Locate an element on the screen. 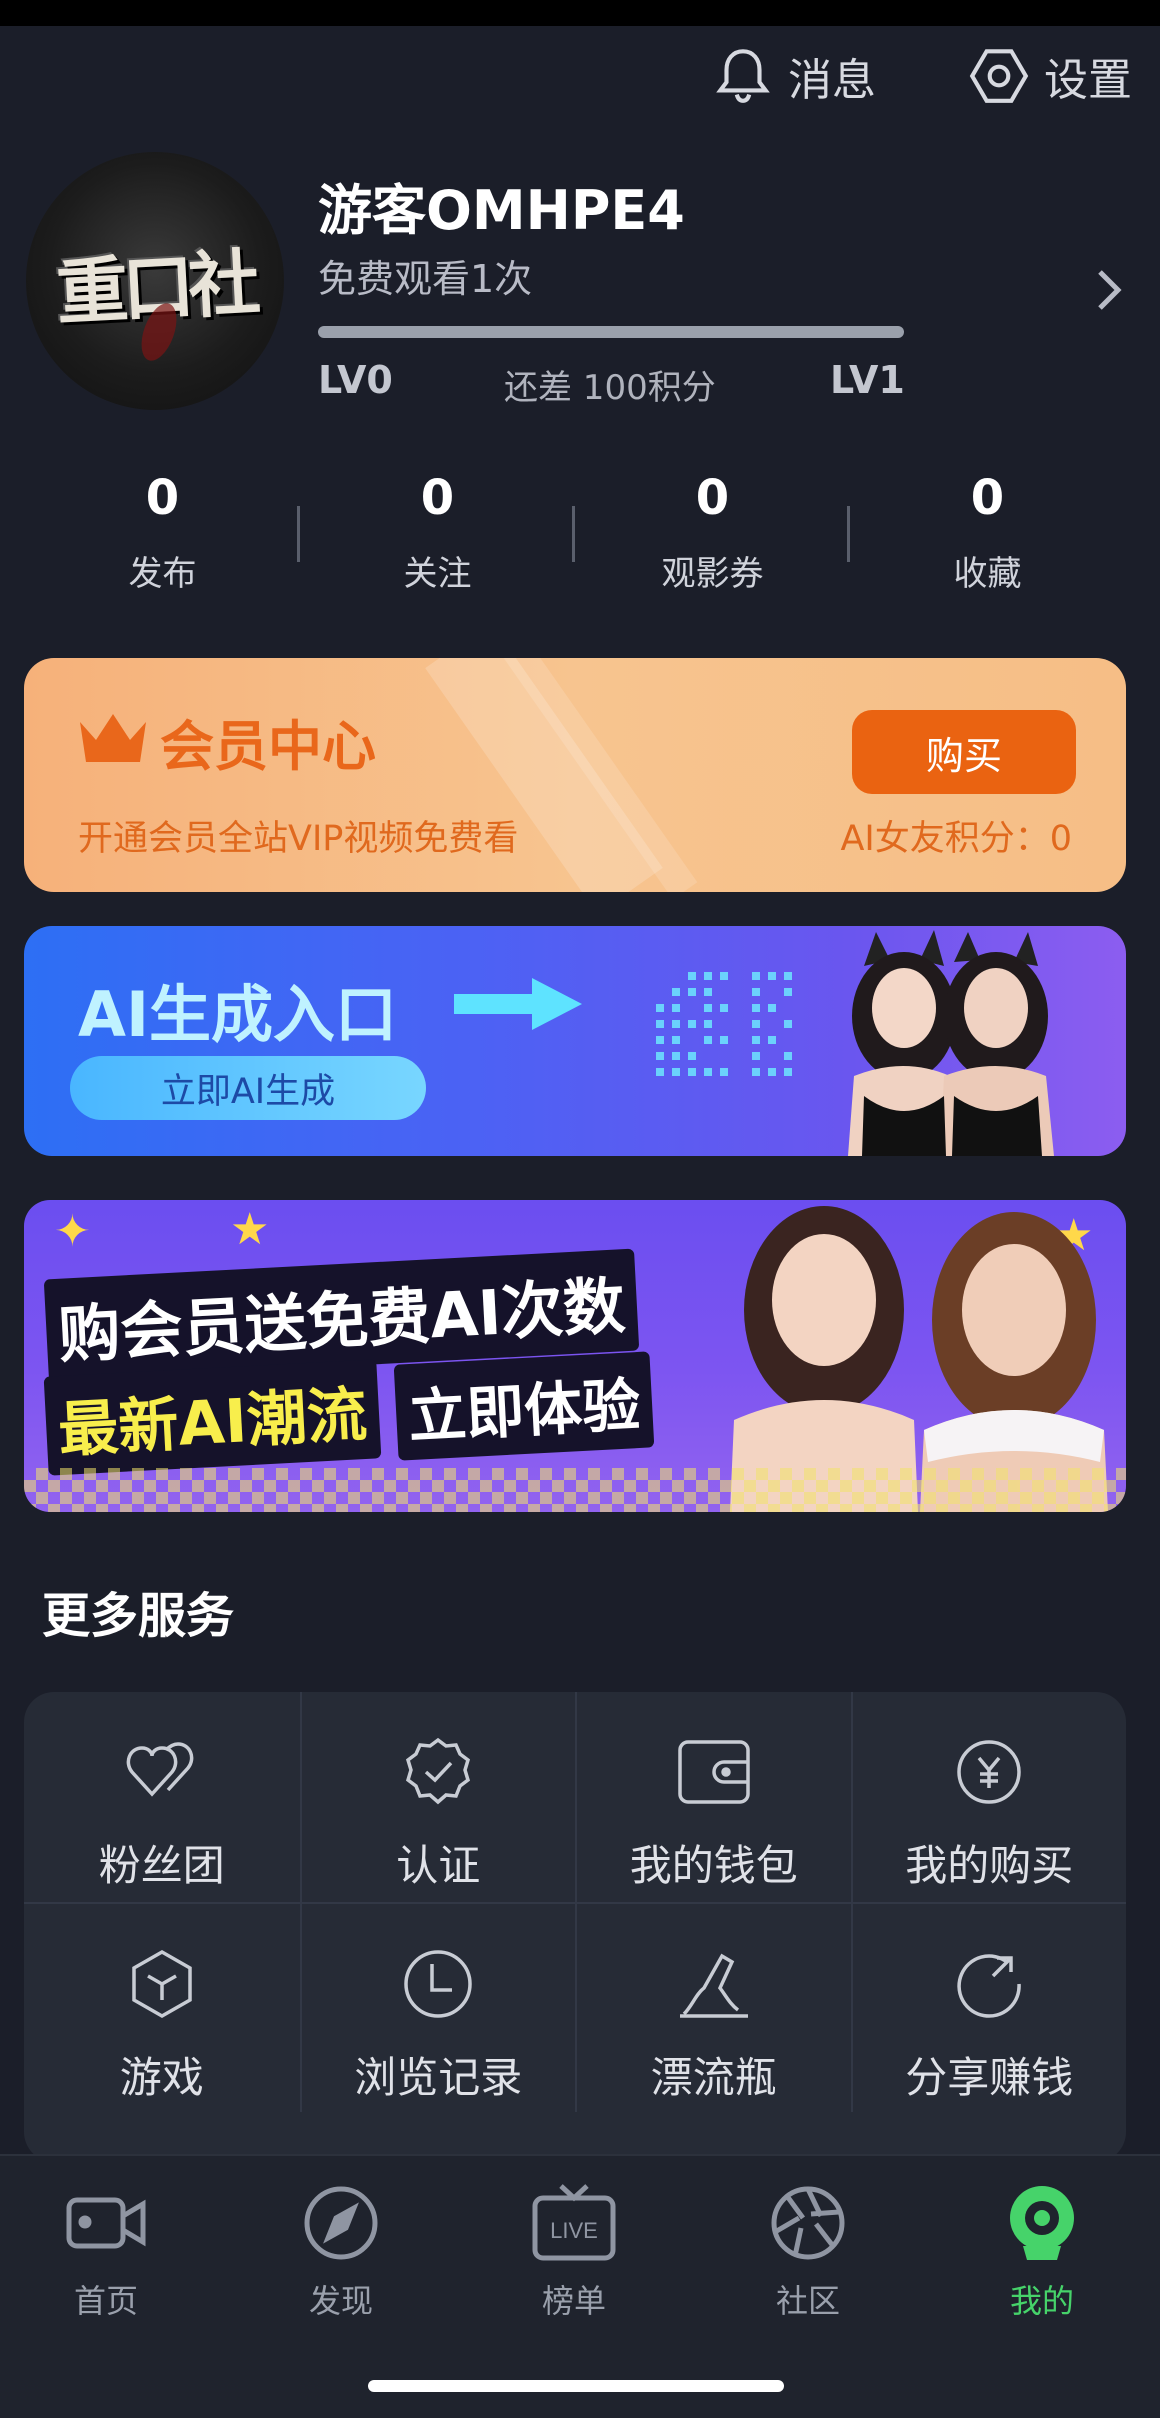 The image size is (1160, 2418). chevron-right-icon is located at coordinates (1110, 290).